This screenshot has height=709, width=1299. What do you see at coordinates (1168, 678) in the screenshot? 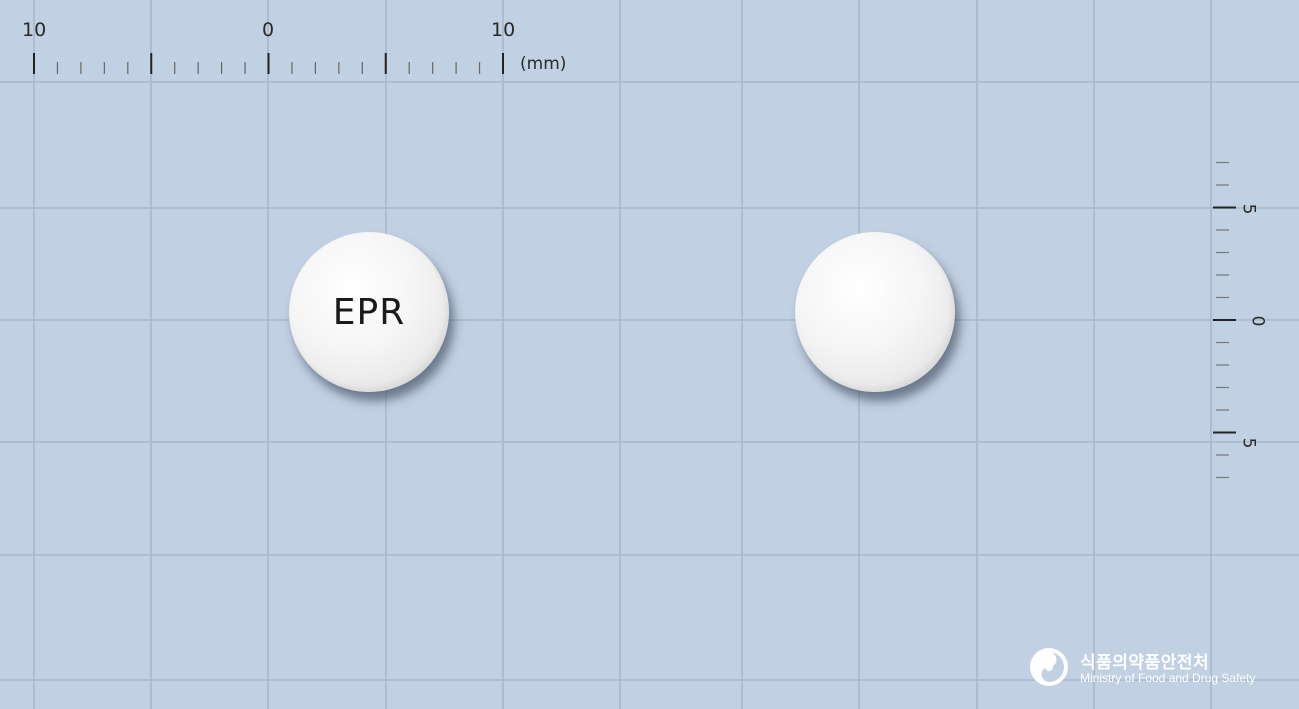
I see `logo-english-text: Ministry of Food and Drug Safety` at bounding box center [1168, 678].